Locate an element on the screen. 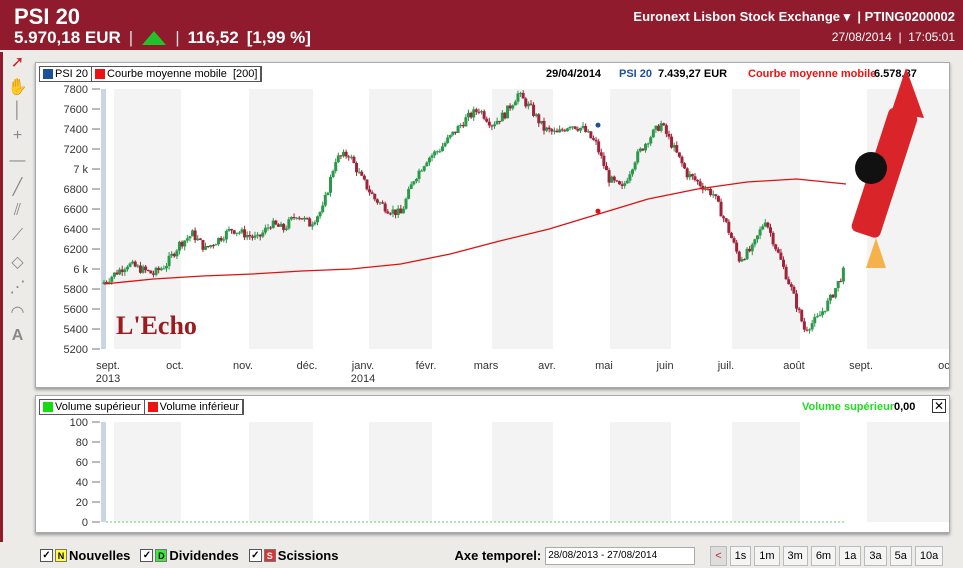 The image size is (963, 568). y-tick-label: 6600 is located at coordinates (76, 210).